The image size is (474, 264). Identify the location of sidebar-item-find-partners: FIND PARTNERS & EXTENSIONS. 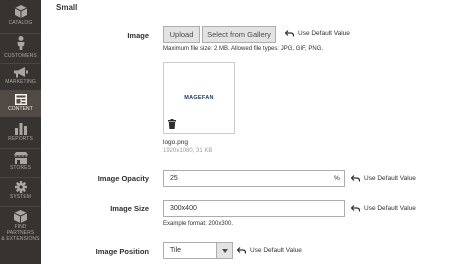
(20, 224).